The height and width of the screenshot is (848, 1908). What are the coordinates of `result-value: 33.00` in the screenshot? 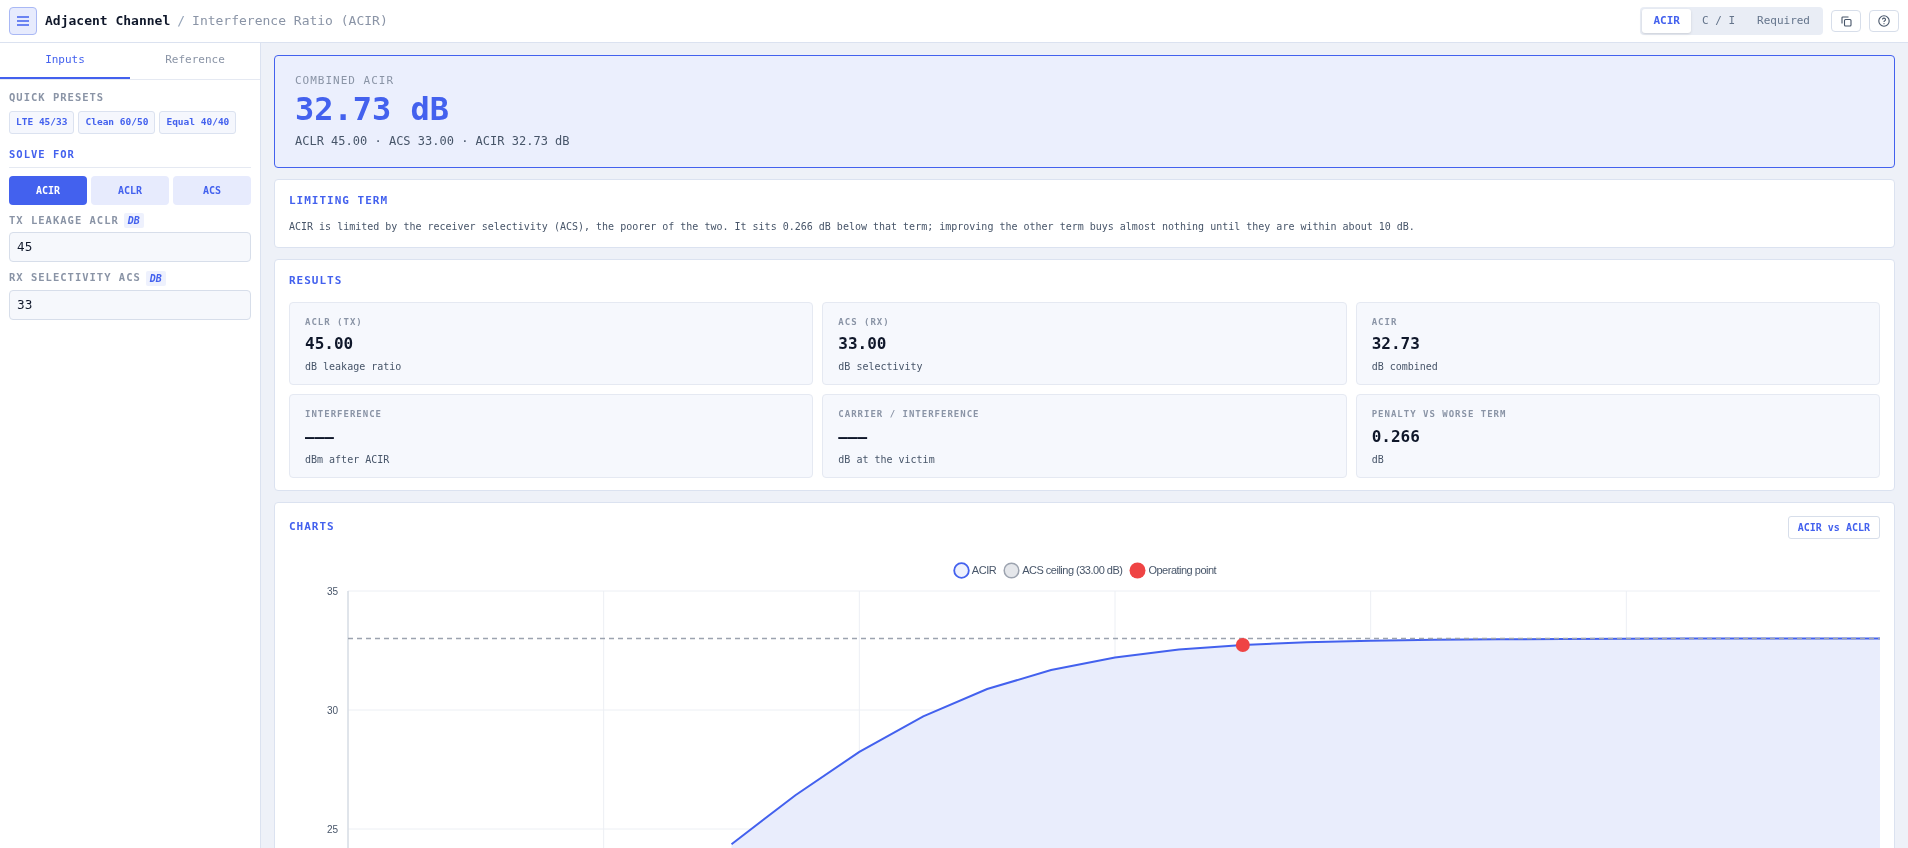 It's located at (862, 344).